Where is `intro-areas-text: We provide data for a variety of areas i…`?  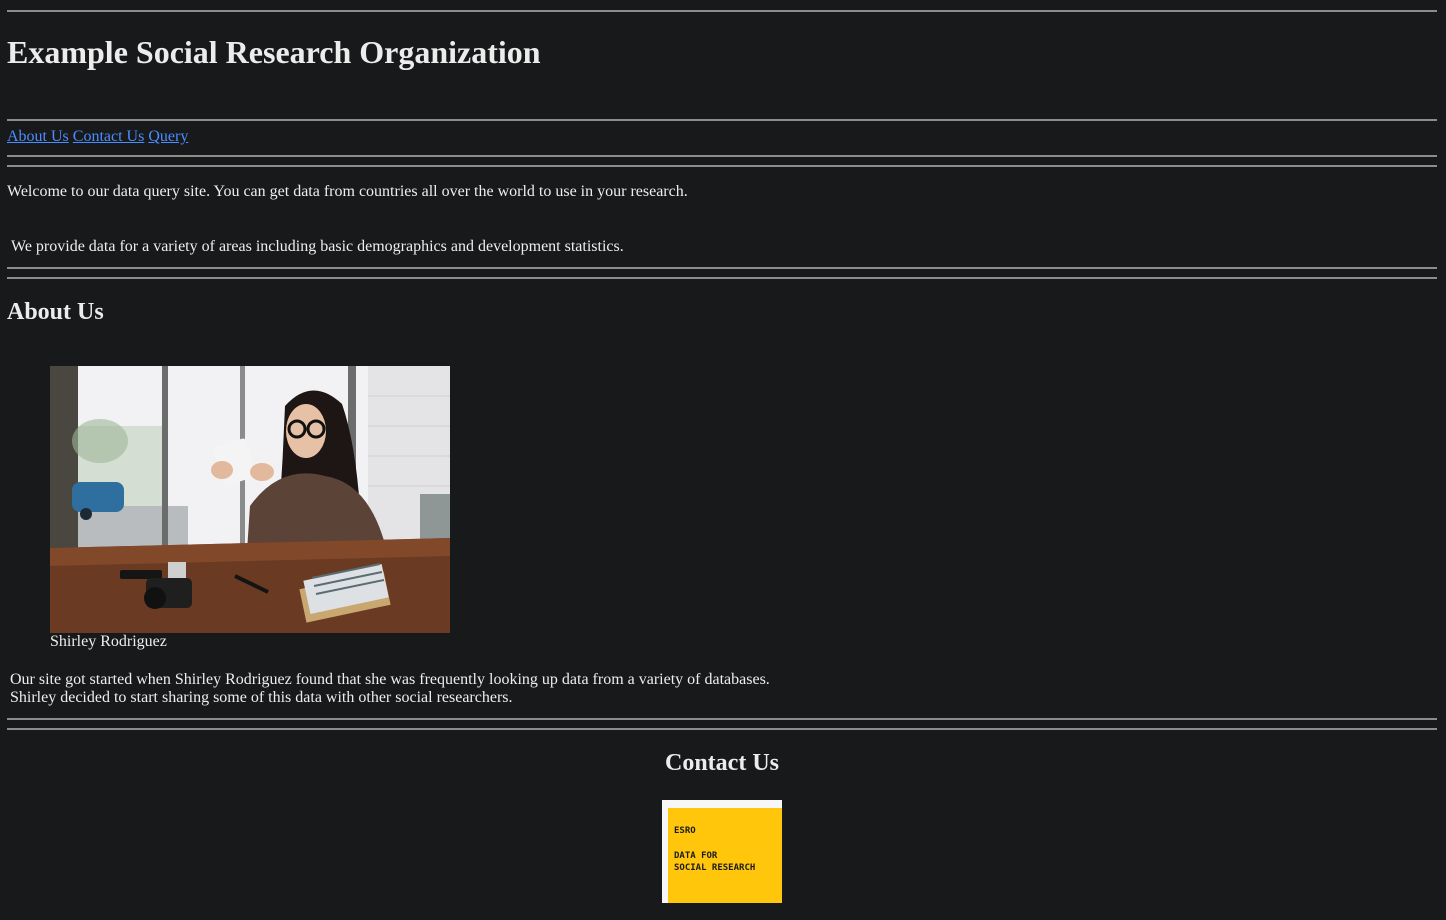 intro-areas-text: We provide data for a variety of areas i… is located at coordinates (317, 246).